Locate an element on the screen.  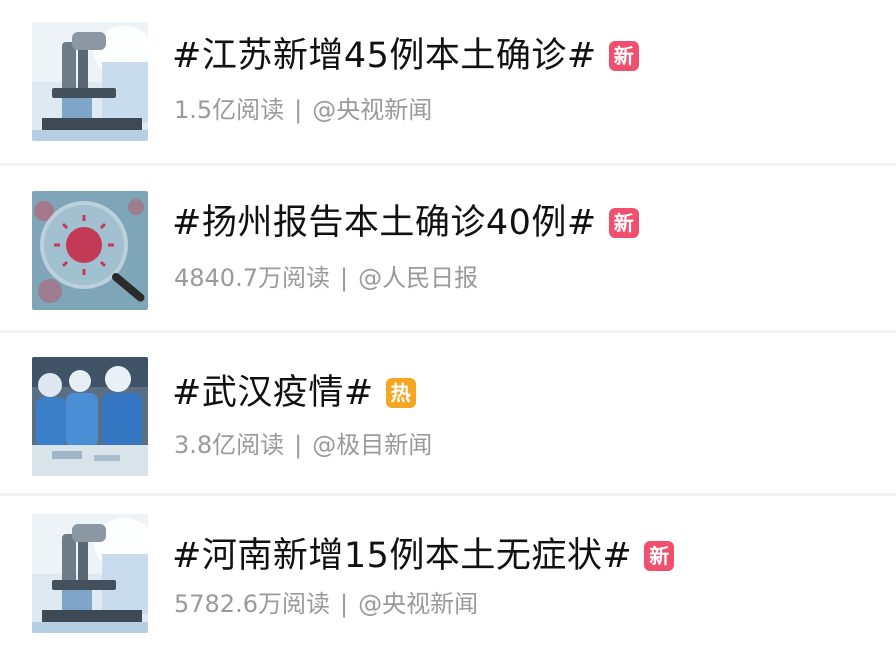
topic-meta: 5782.6万阅读 | @央视新闻 is located at coordinates (326, 604).